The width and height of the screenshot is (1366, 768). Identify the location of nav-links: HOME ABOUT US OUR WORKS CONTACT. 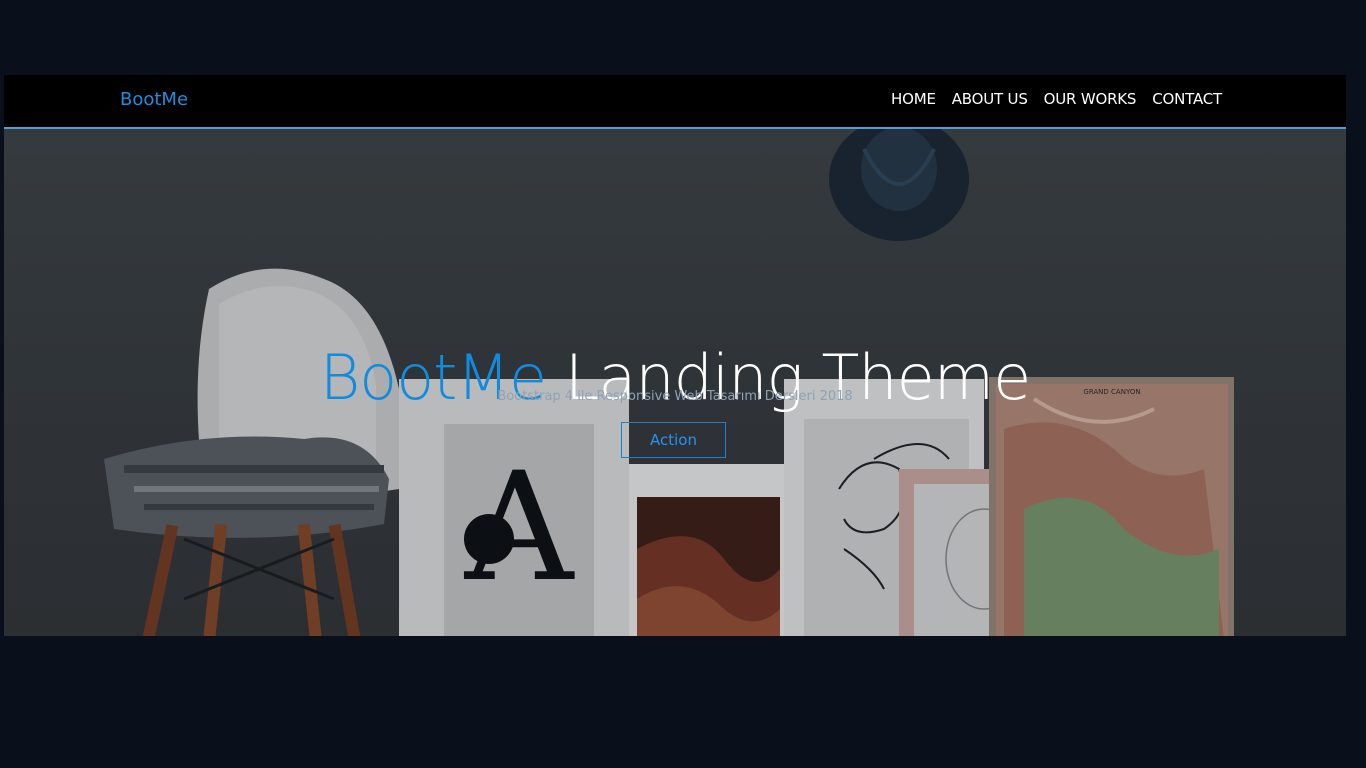
(1056, 99).